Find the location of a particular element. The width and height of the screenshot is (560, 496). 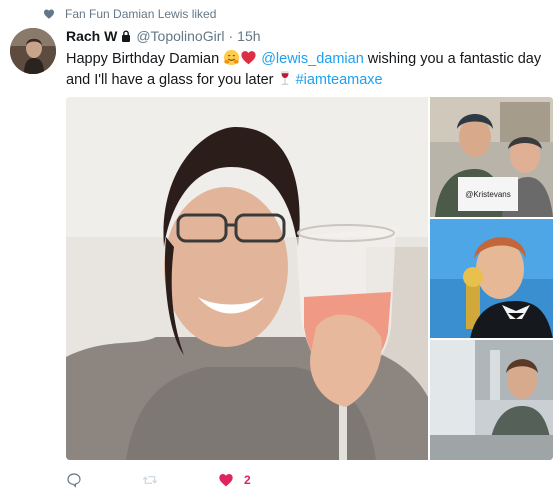

reply-icon is located at coordinates (74, 480).